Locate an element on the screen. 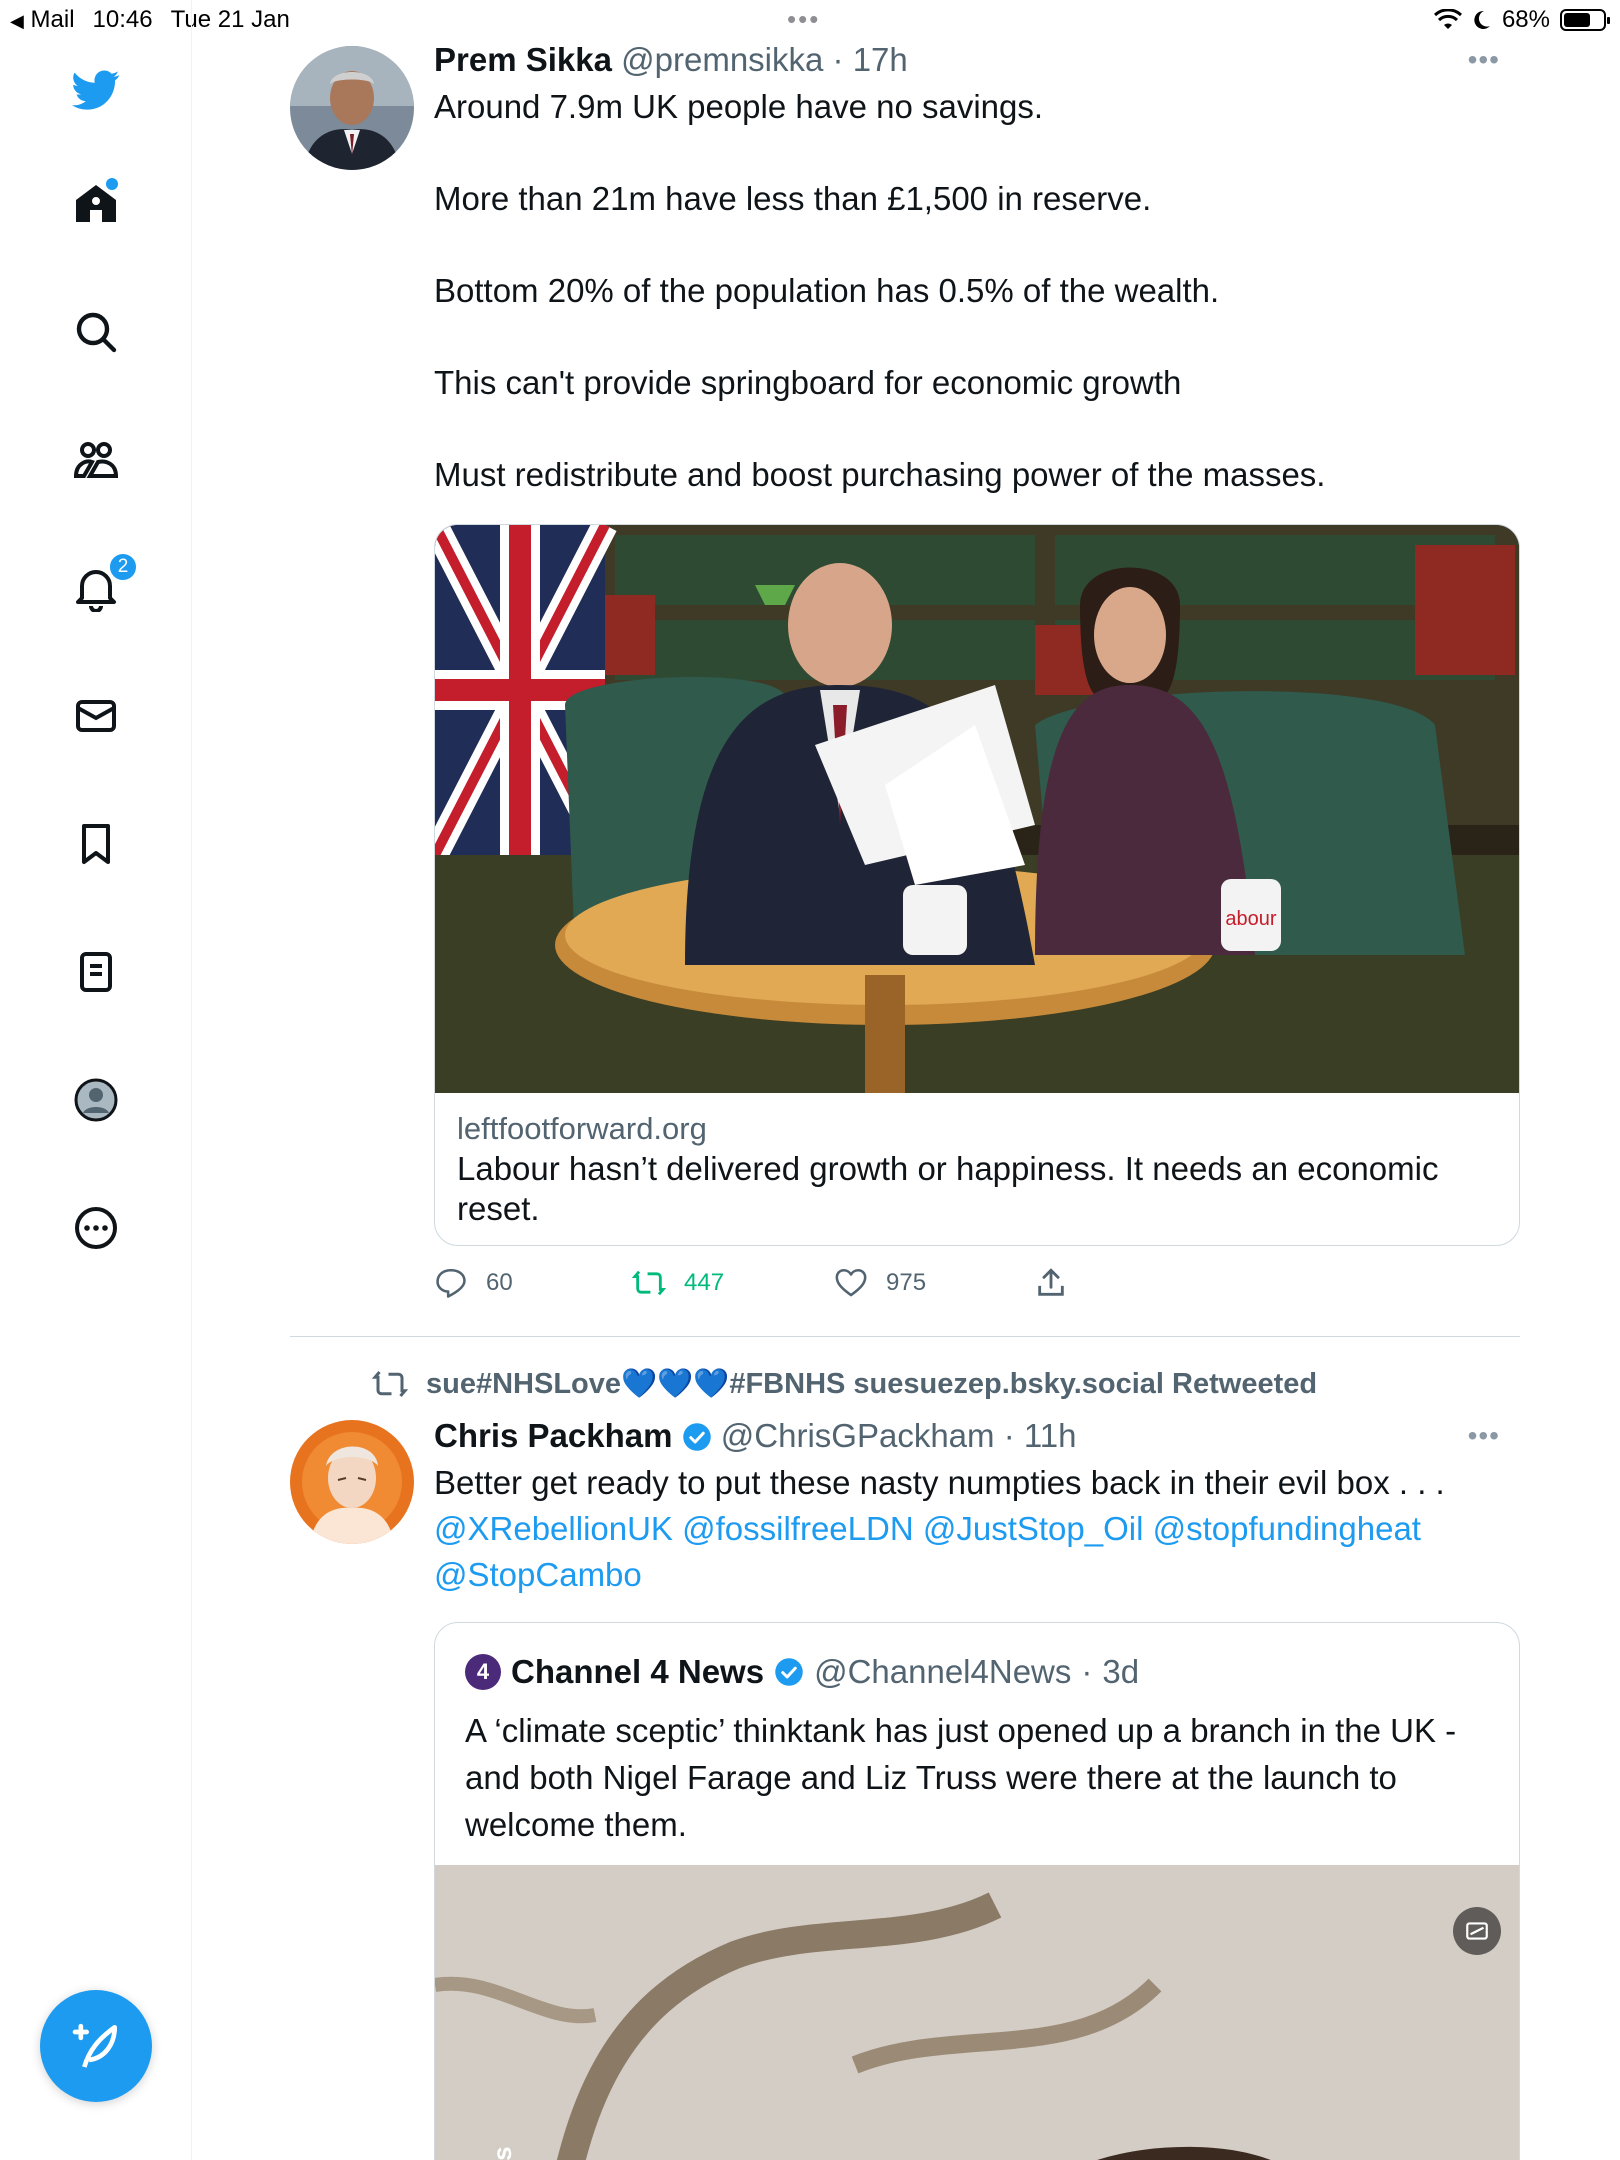  link-card-domain: leftfootforward.org is located at coordinates (582, 1128).